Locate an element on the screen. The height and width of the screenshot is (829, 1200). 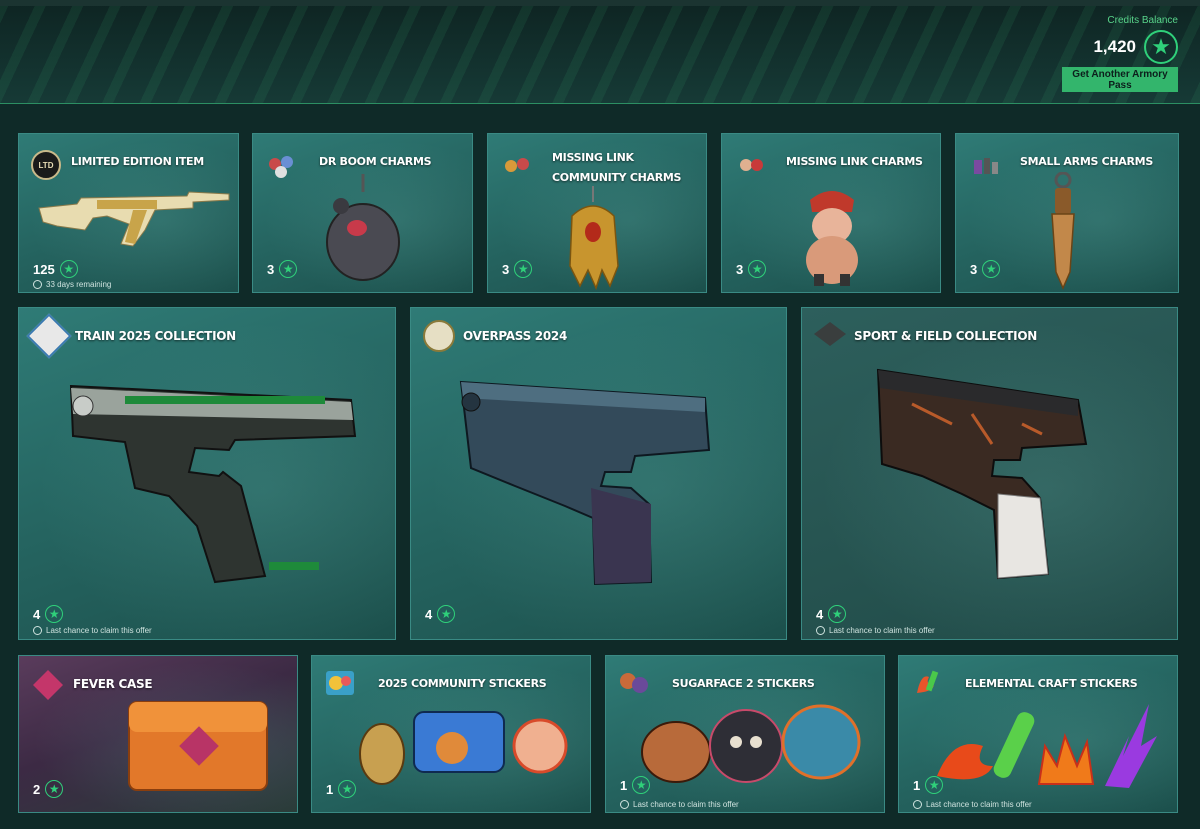
card-title: SMALL ARMS CHARMS is located at coordinates (1086, 161).